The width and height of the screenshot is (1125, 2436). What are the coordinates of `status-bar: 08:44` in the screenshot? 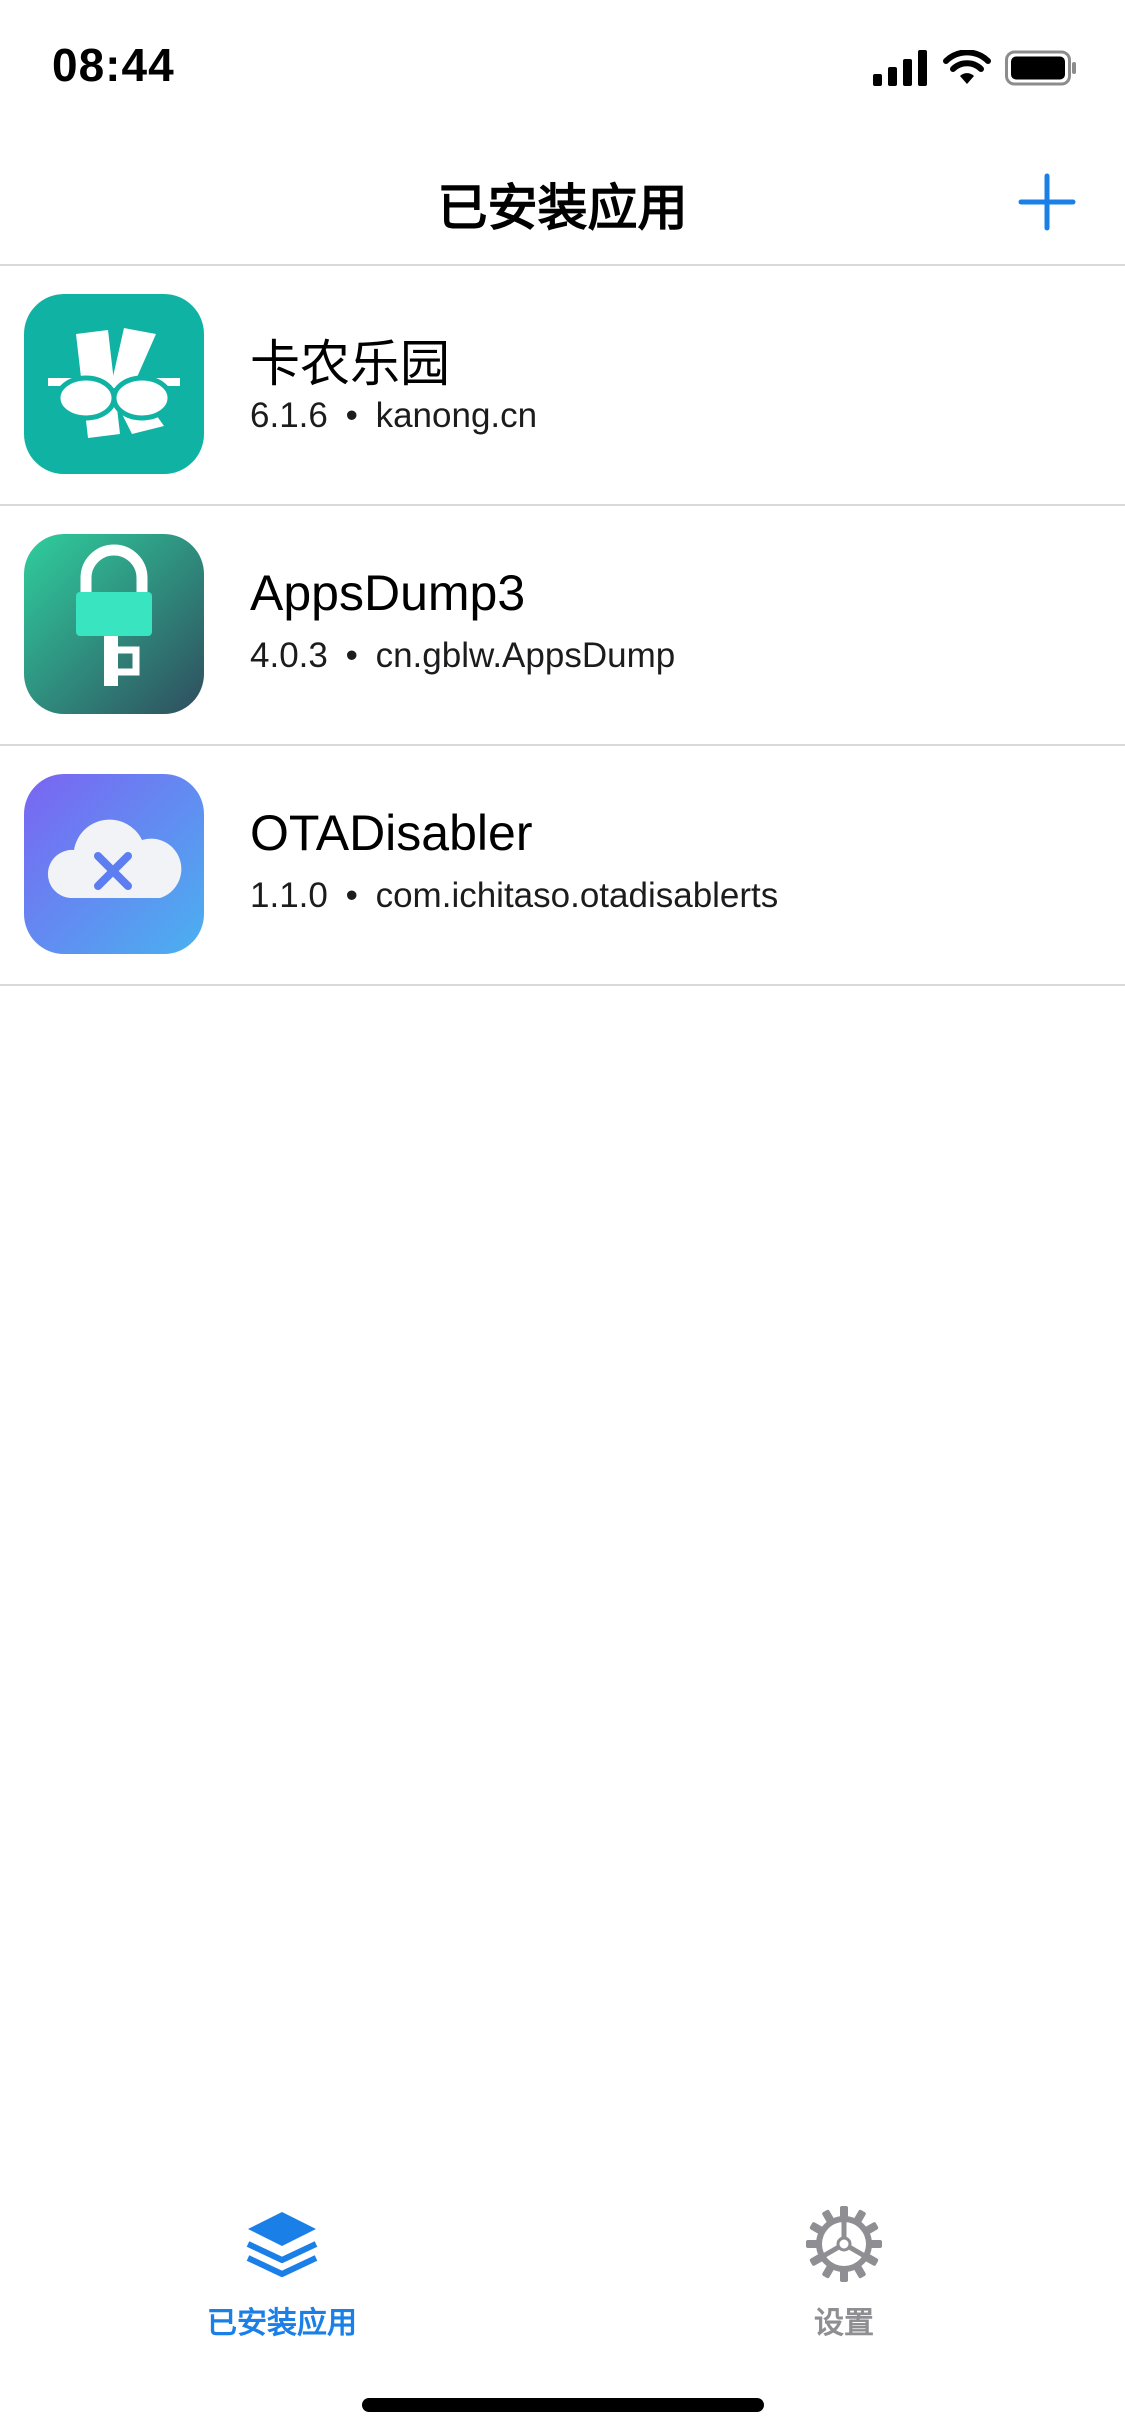 It's located at (562, 66).